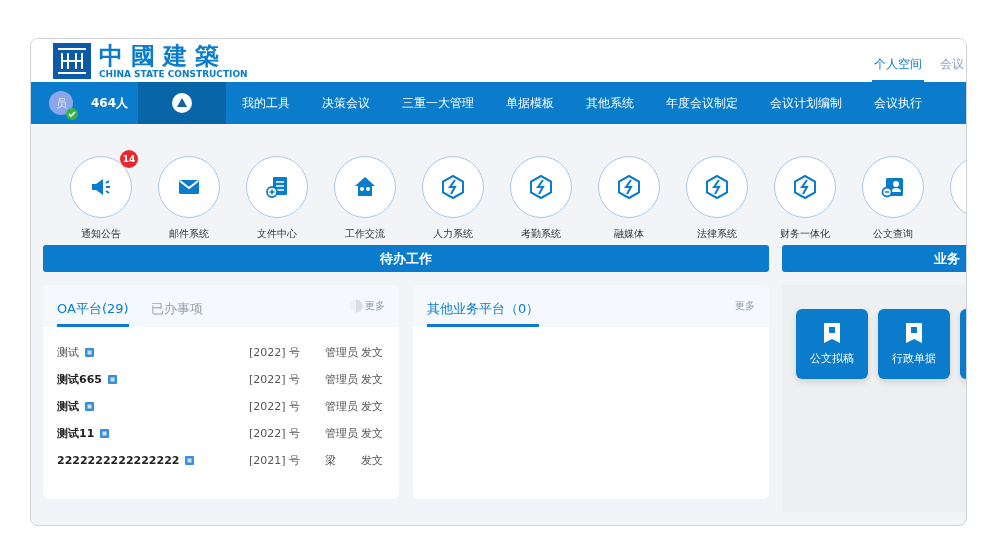 The image size is (1008, 553). I want to click on task-title: 测试665, so click(79, 379).